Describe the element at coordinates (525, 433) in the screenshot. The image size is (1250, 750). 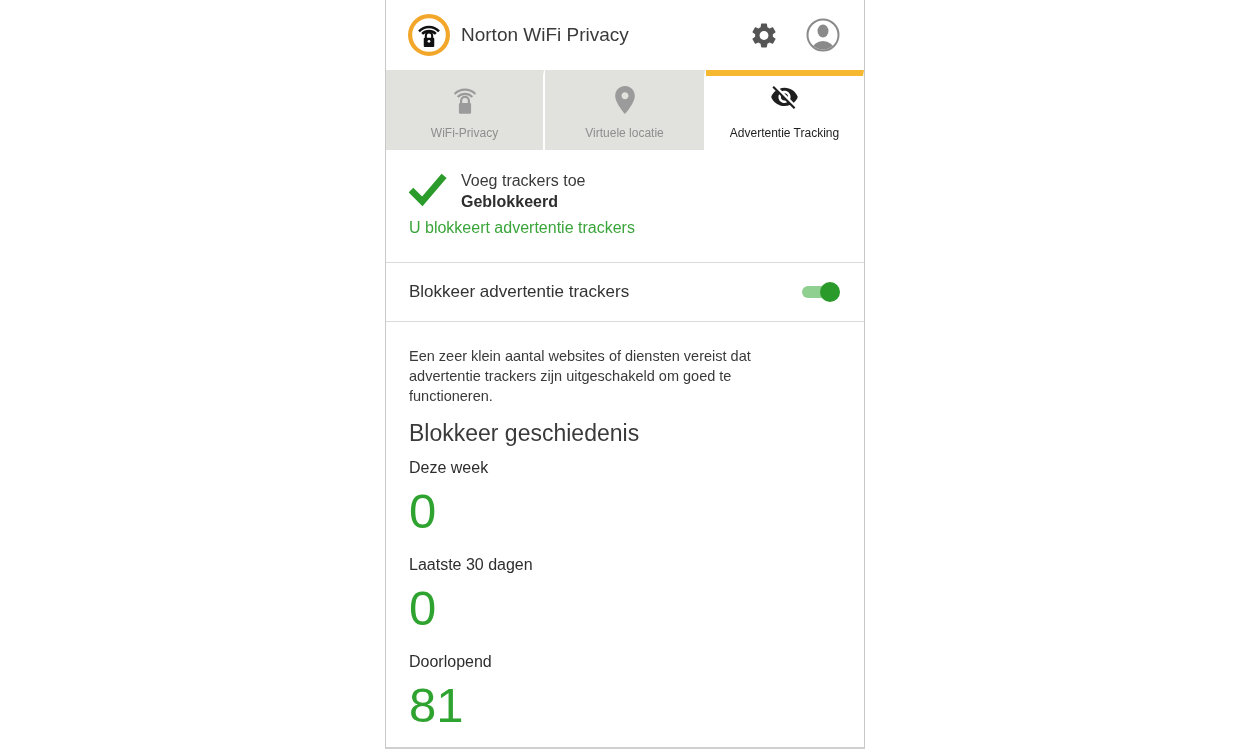
I see `section-heading: Blokkeer geschiedenis` at that location.